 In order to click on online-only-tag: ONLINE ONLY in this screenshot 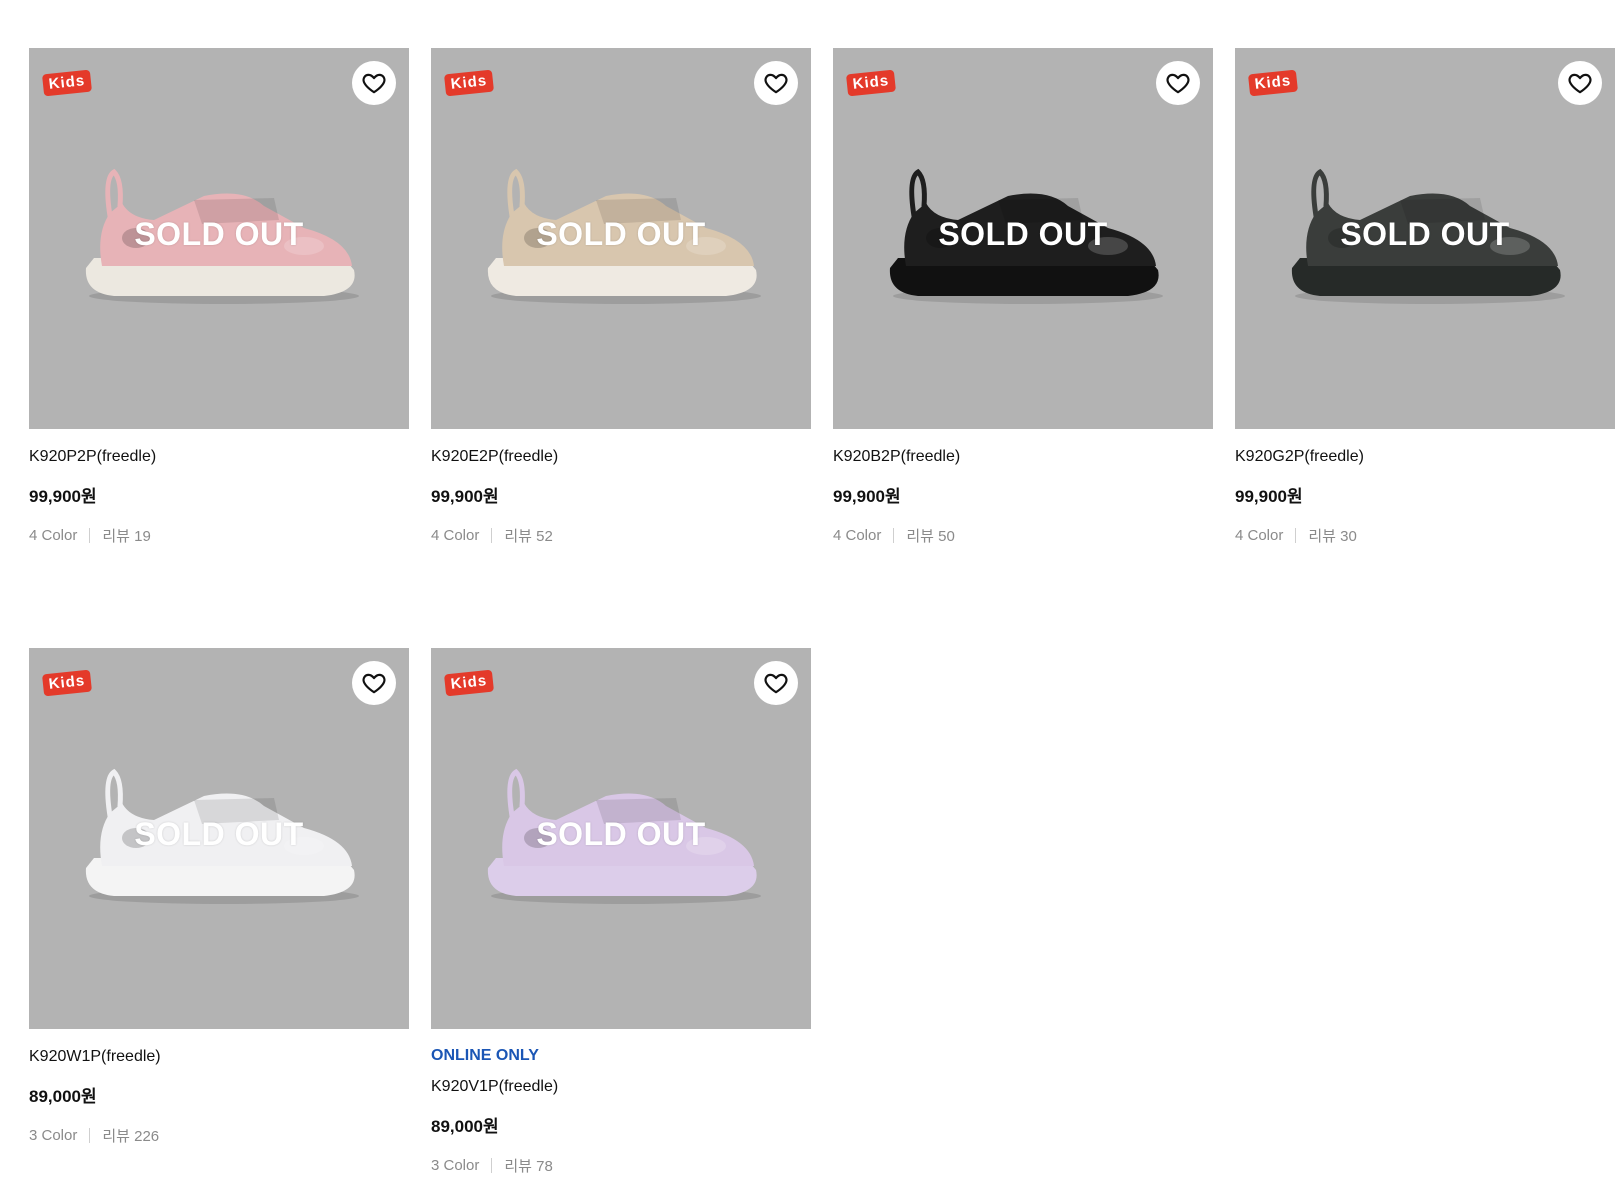, I will do `click(485, 1055)`.